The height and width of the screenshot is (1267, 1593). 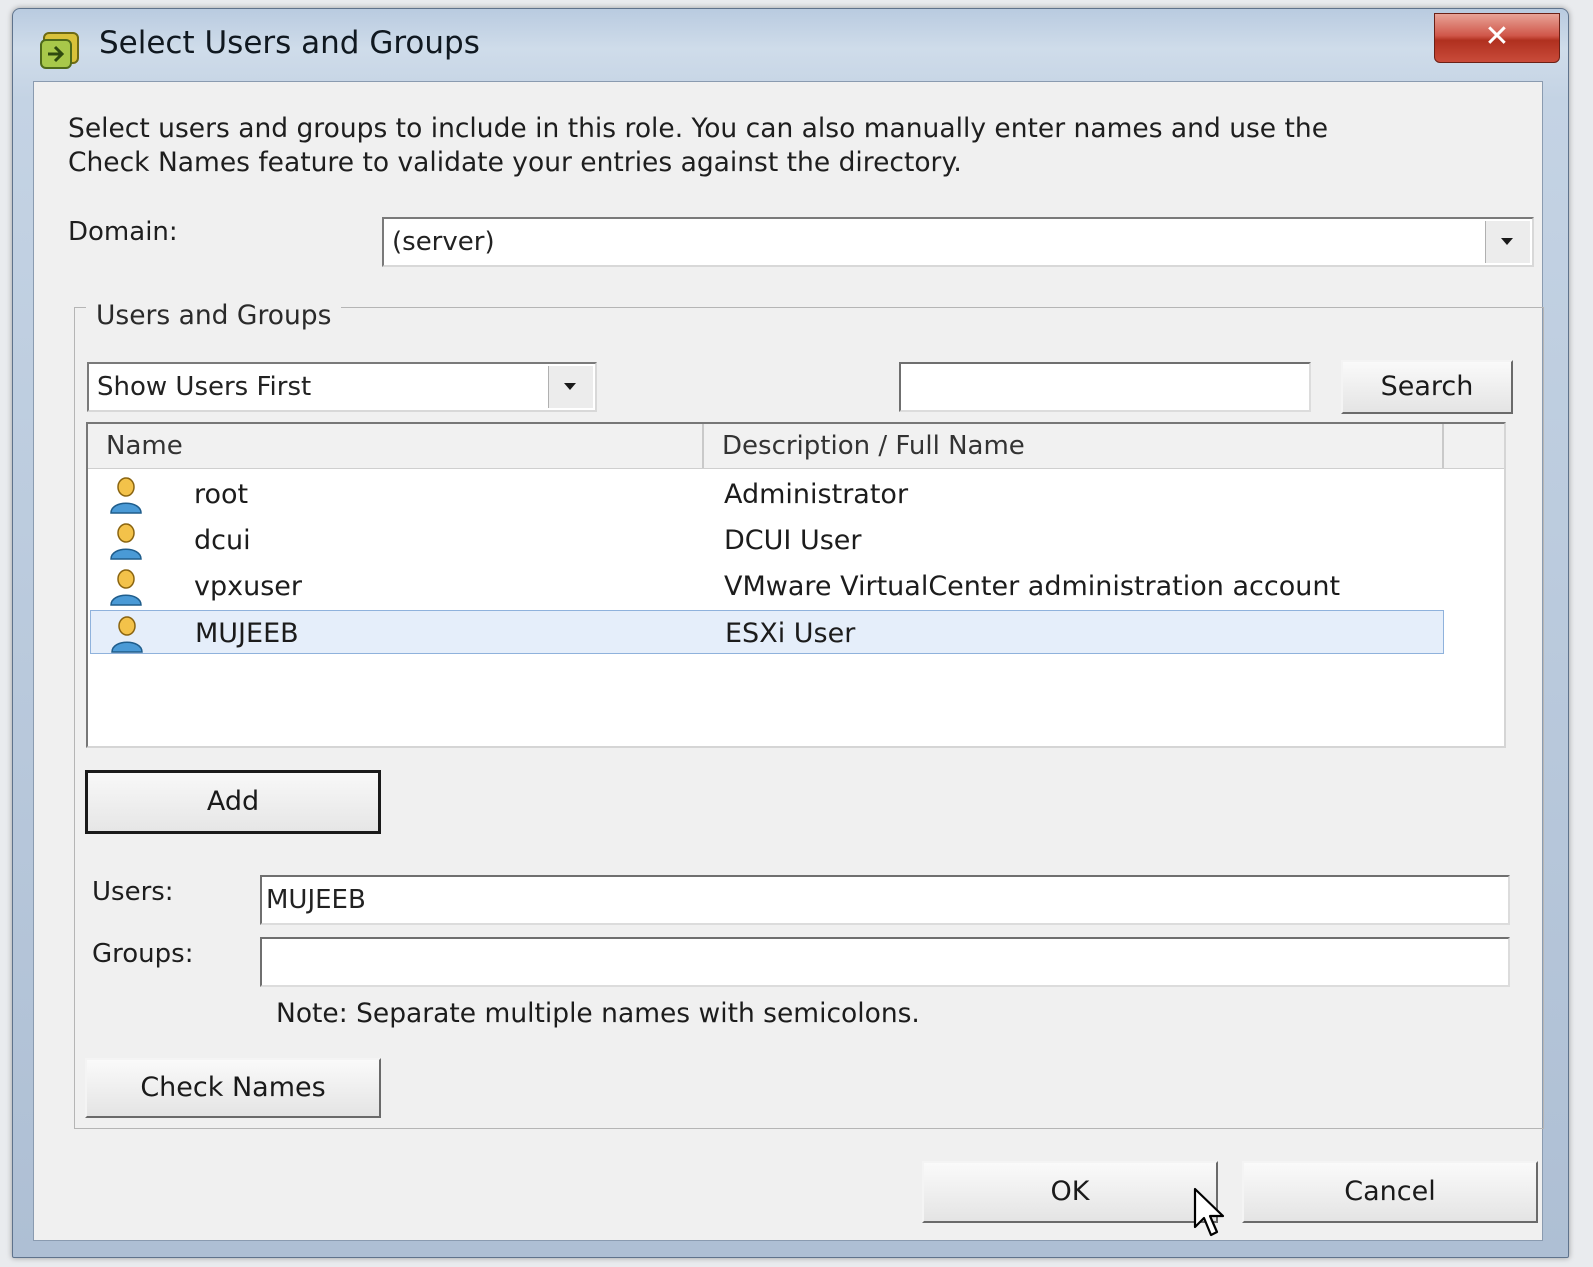 I want to click on table-row: root Administrator, so click(x=767, y=494).